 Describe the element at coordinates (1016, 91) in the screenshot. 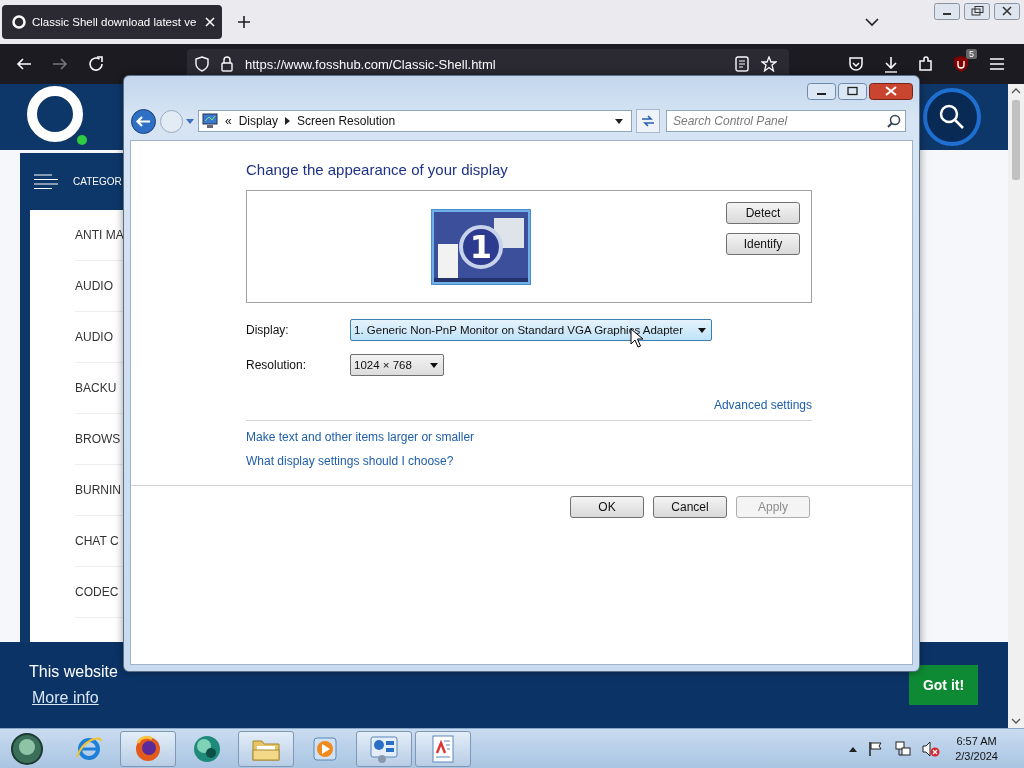

I see `scroll-up-icon` at that location.